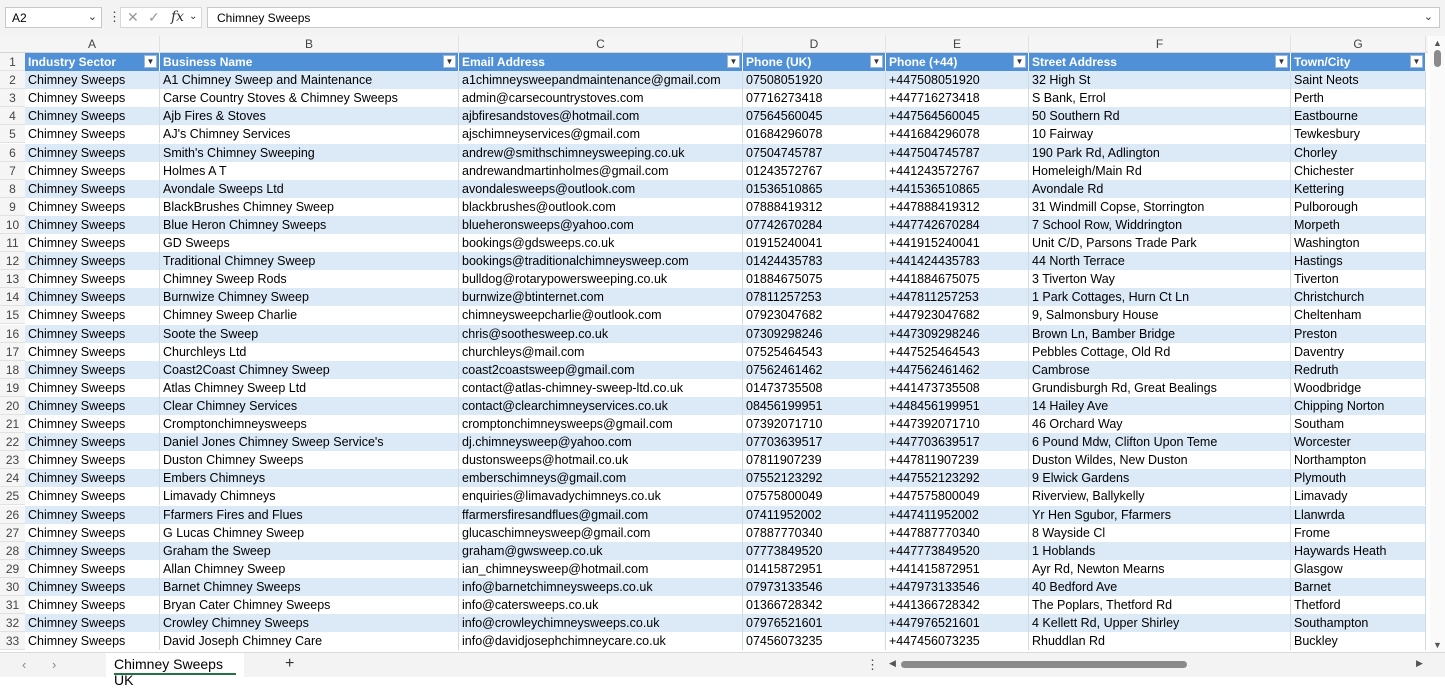 This screenshot has width=1445, height=688. I want to click on table-cell: 07456073235, so click(814, 641).